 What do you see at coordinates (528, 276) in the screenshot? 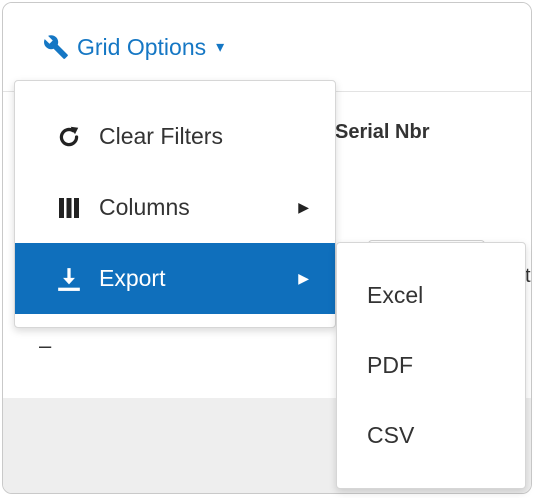
I see `clipped-cell-text: te` at bounding box center [528, 276].